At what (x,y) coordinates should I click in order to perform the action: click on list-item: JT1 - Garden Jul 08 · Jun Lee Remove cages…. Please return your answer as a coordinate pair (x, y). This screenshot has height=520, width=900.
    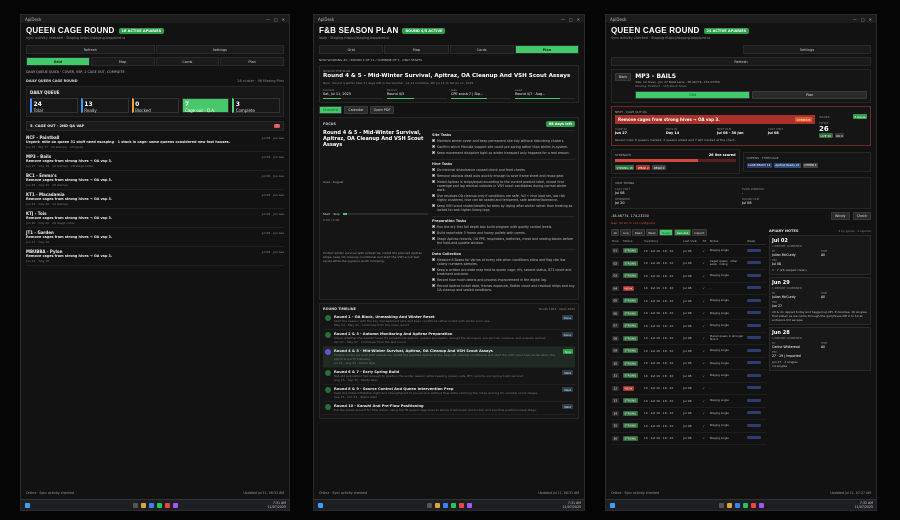
    Looking at the image, I should click on (155, 237).